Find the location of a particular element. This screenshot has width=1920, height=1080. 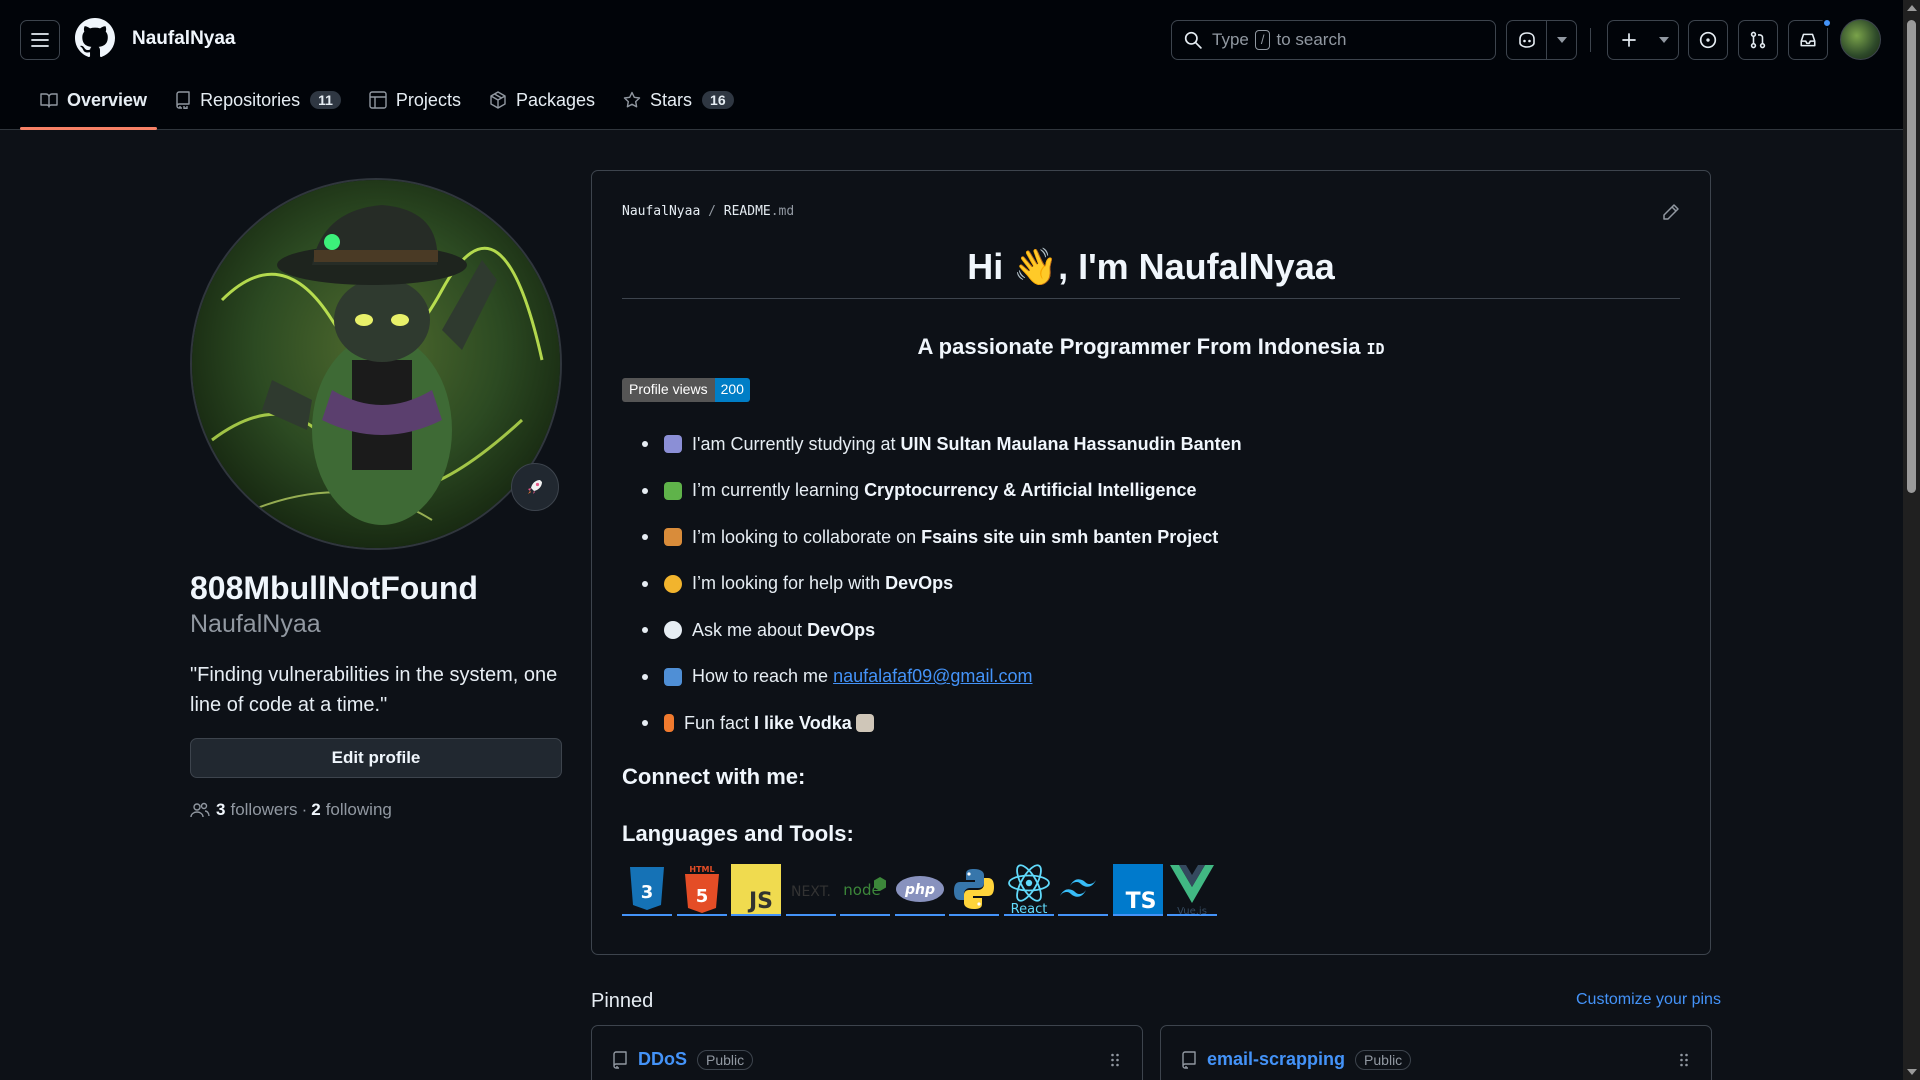

readme-title-post: , I'm NaufalNyaa is located at coordinates (1196, 266).